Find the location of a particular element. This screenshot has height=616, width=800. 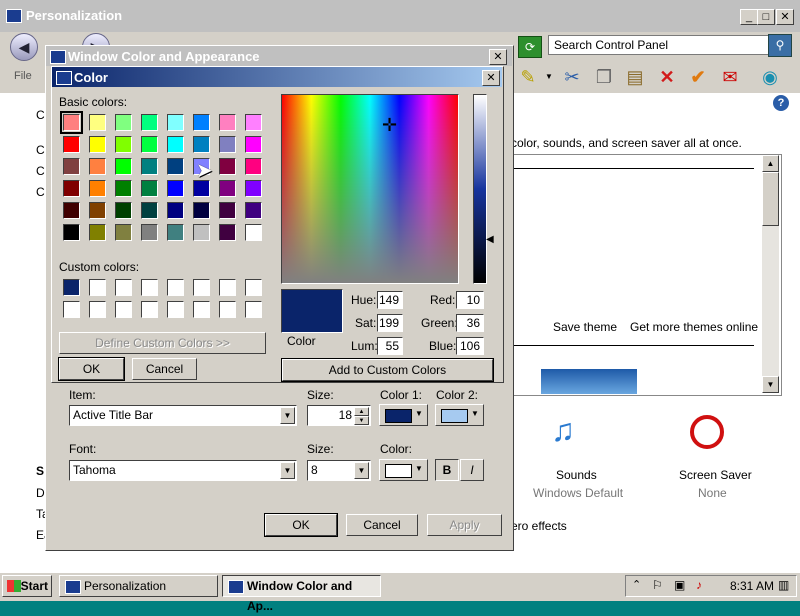

sounds-label: Sounds is located at coordinates (576, 475).